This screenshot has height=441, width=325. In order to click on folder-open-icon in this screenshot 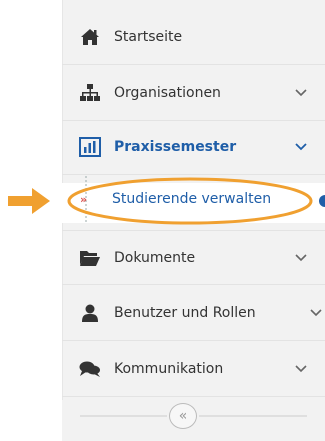, I will do `click(90, 258)`.